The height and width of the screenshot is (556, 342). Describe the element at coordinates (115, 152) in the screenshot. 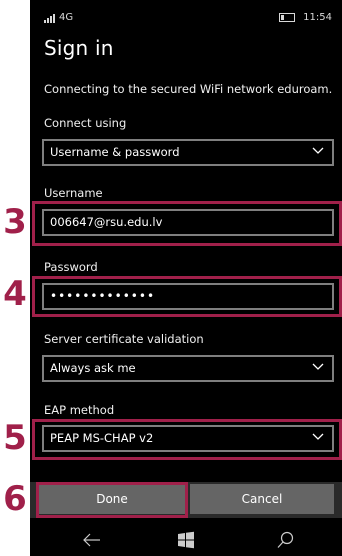

I see `connect-using-value: Username & password` at that location.